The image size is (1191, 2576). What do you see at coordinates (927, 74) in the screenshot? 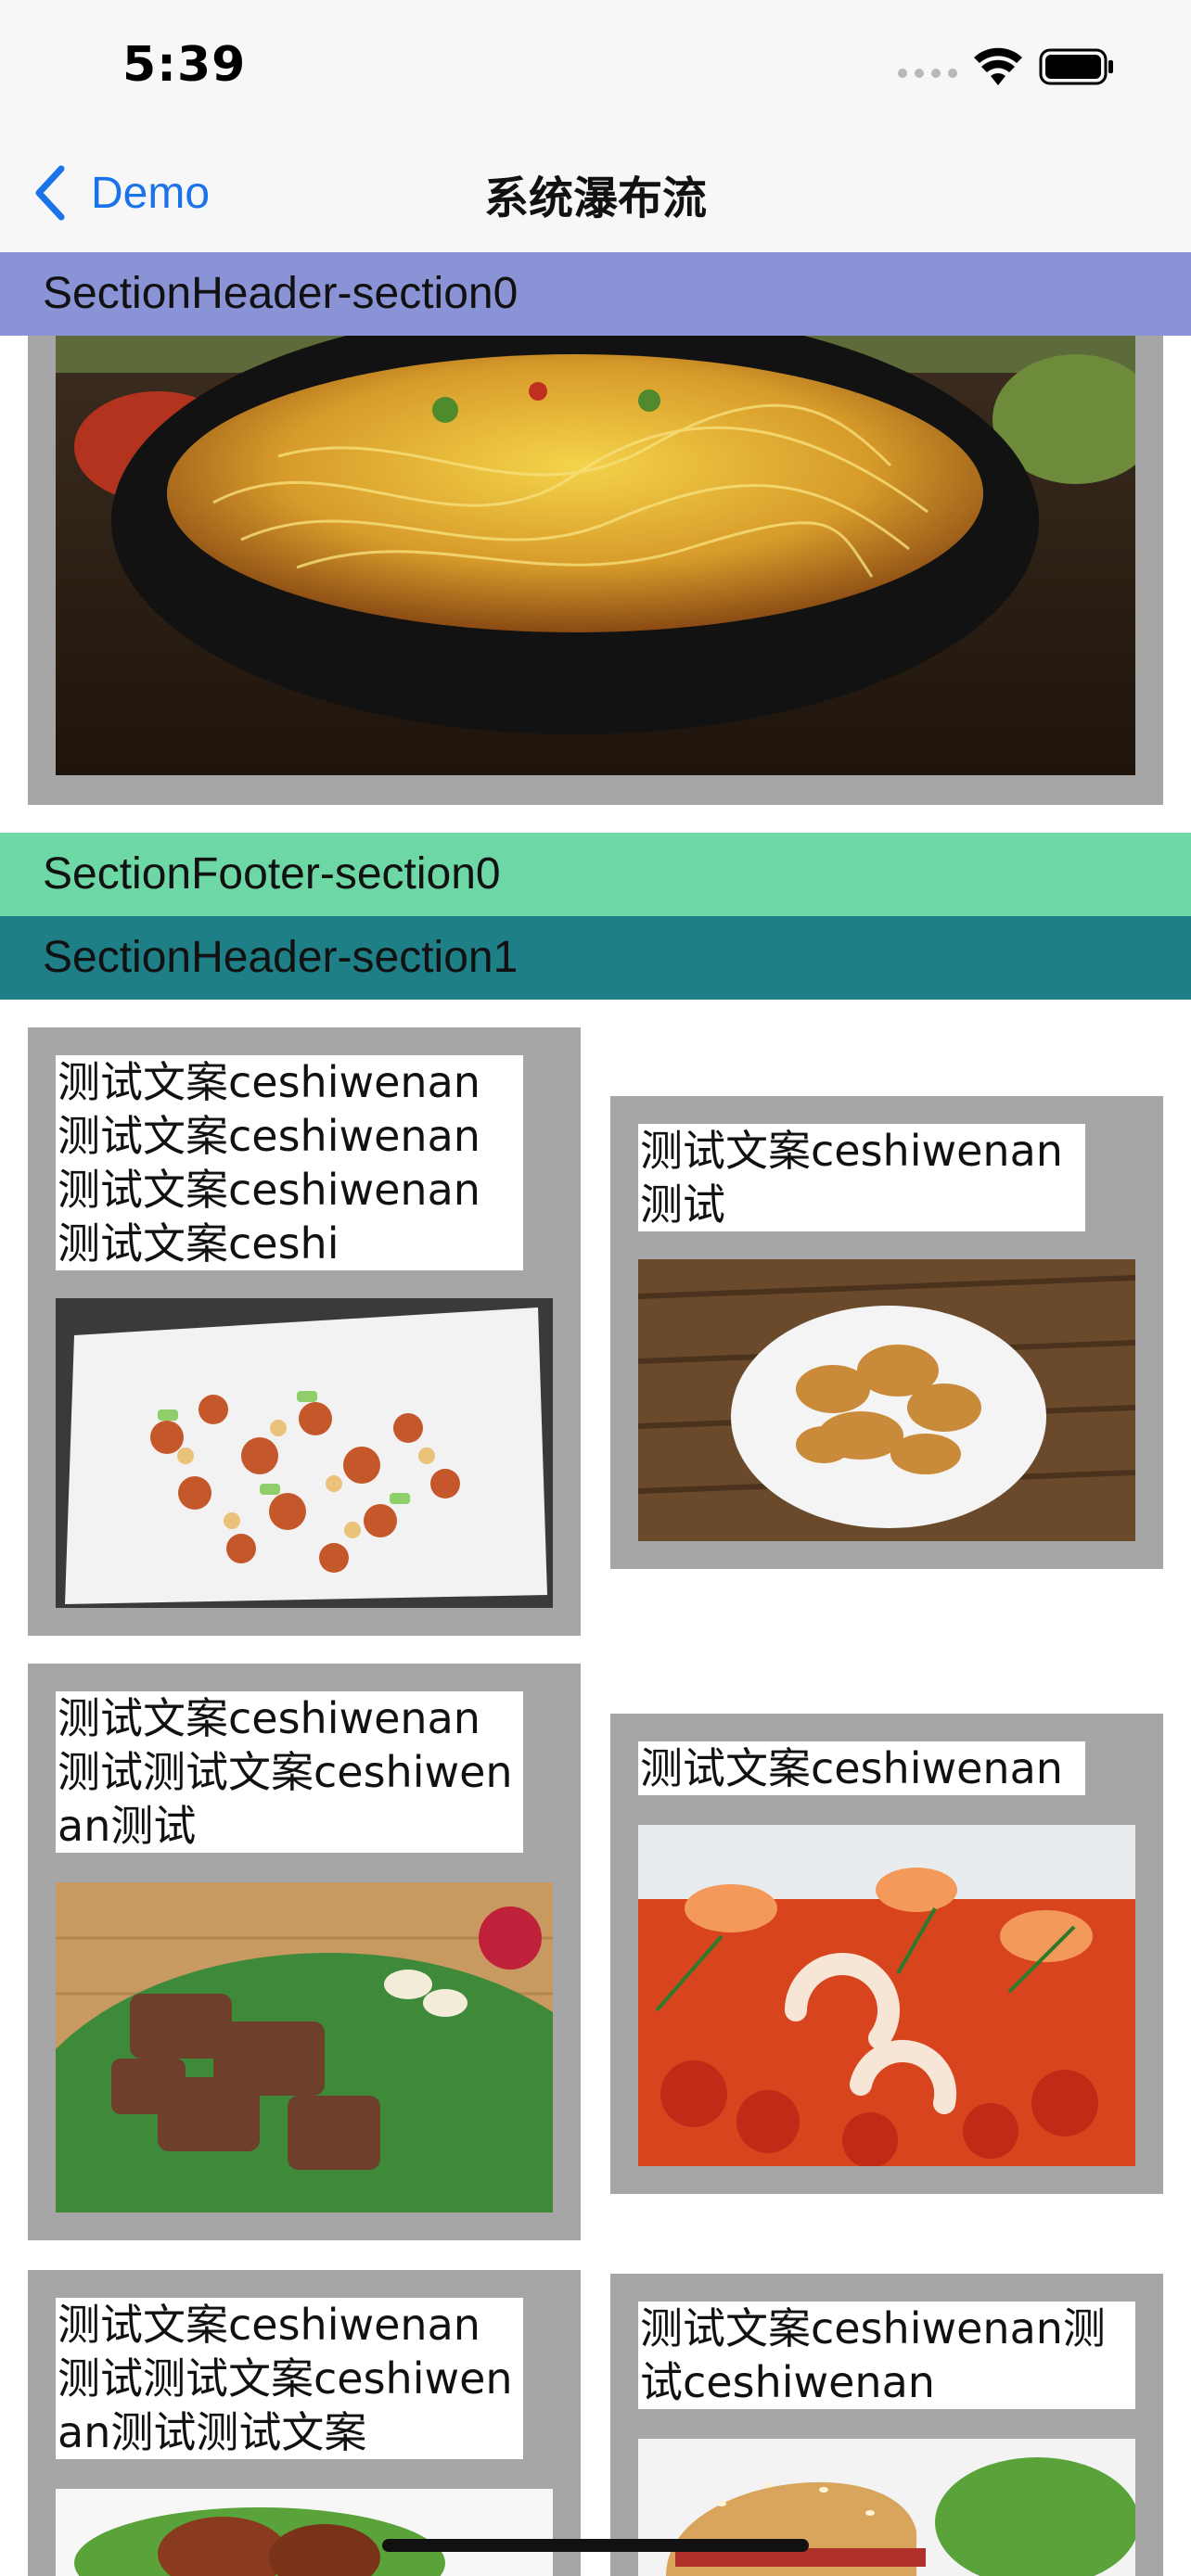
I see `cellular-signal-icon` at bounding box center [927, 74].